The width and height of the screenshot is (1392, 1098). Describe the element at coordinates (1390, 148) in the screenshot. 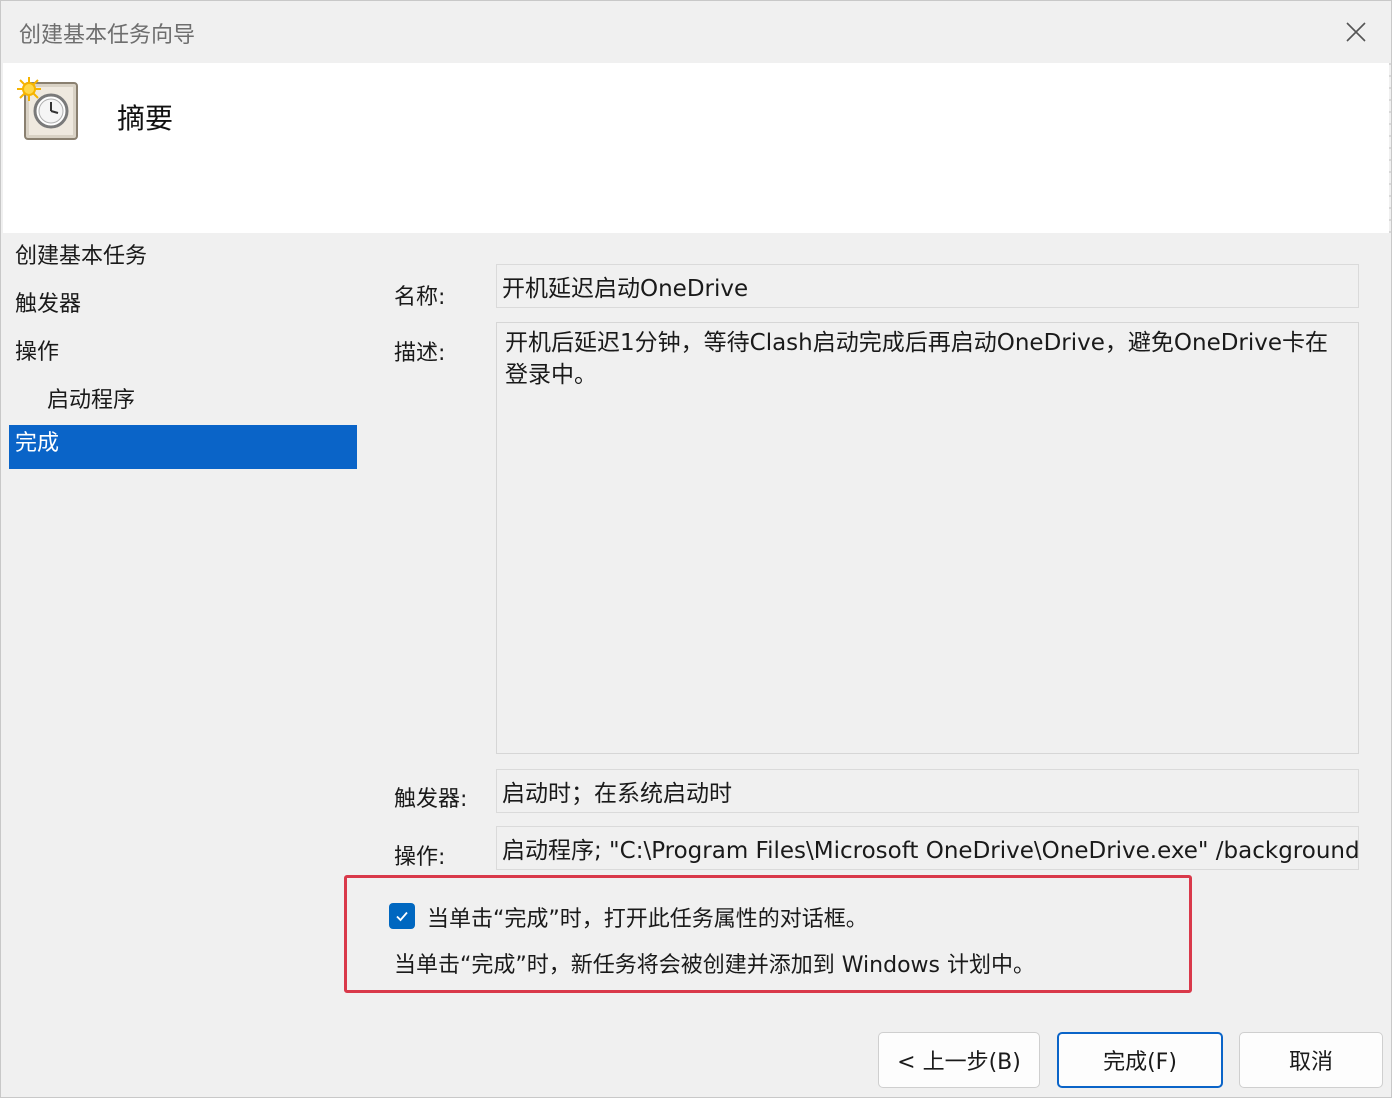

I see `header-edge-decoration` at that location.